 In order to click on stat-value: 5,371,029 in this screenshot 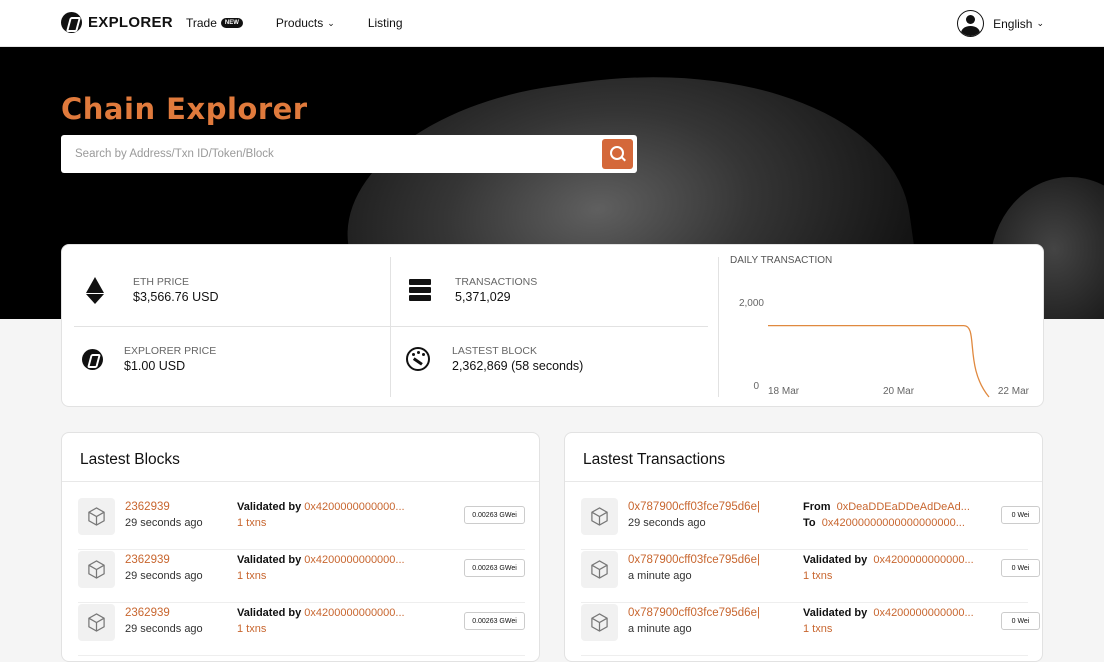, I will do `click(483, 297)`.